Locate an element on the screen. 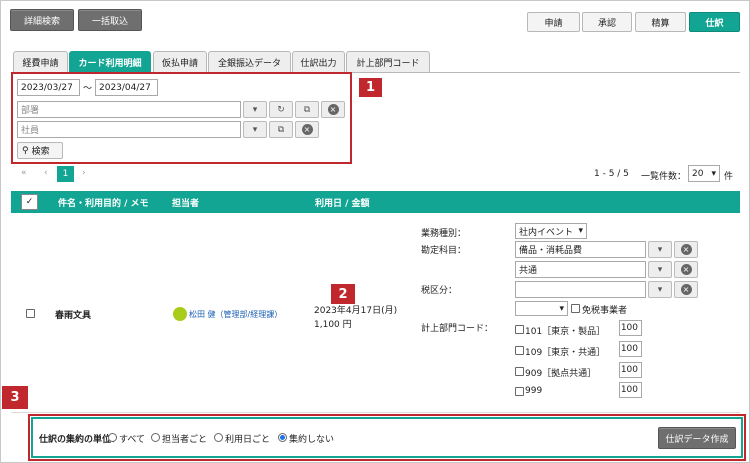 The width and height of the screenshot is (750, 463). search-button: ⚲ 検索 is located at coordinates (40, 150).